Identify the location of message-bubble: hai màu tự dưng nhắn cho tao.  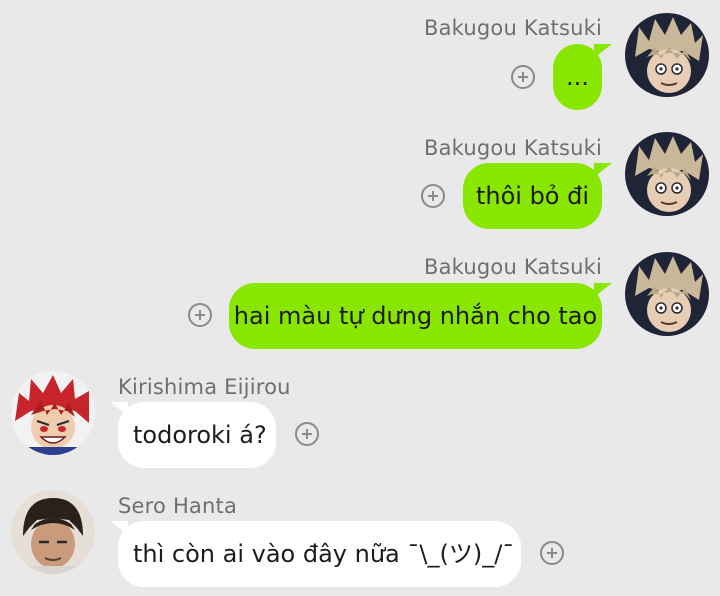
(415, 316).